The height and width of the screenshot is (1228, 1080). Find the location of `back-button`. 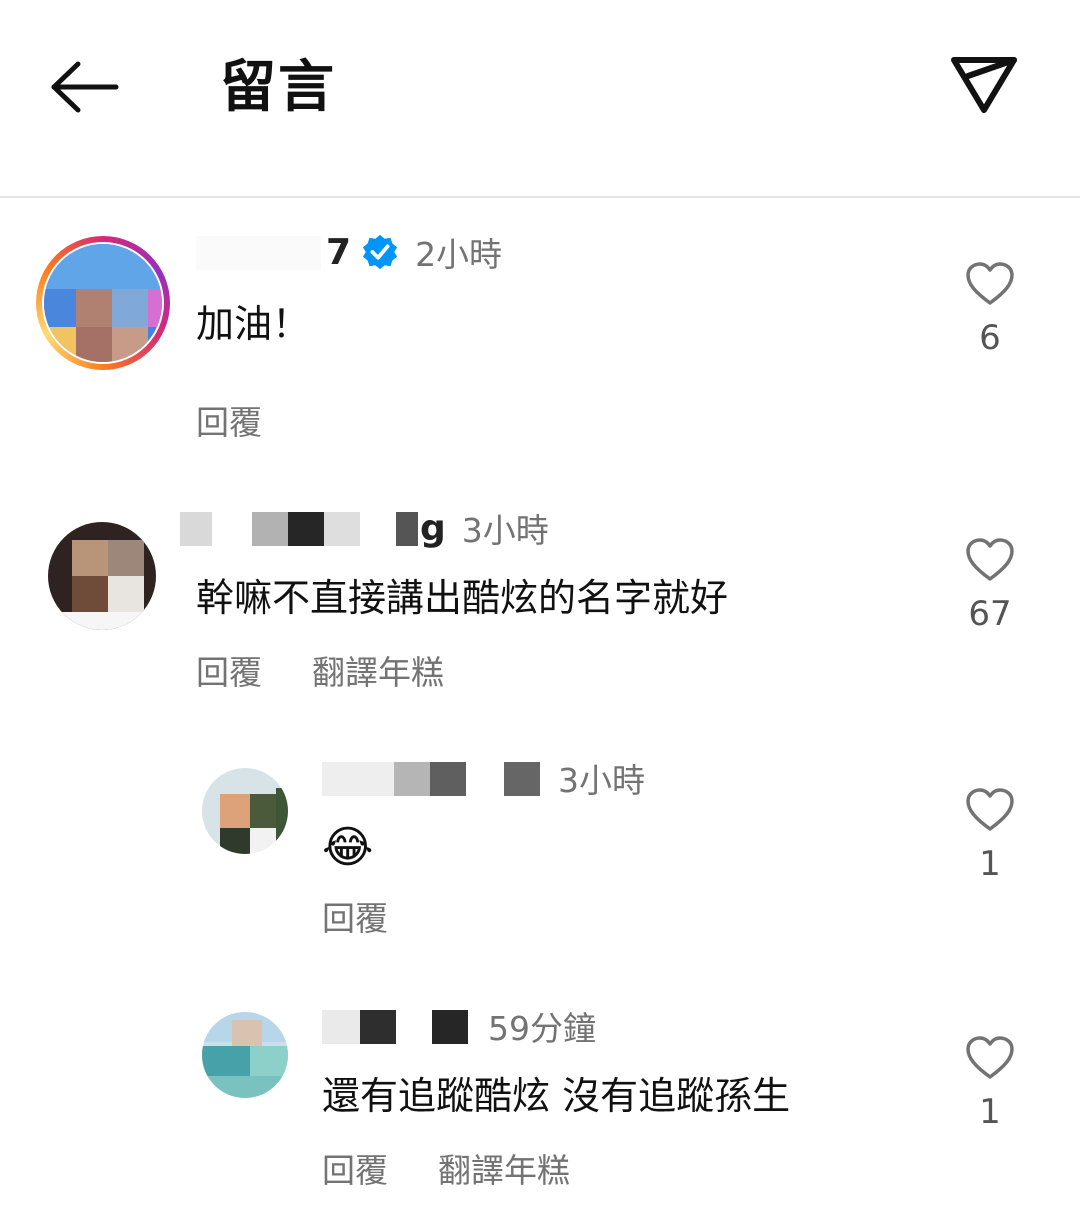

back-button is located at coordinates (84, 87).